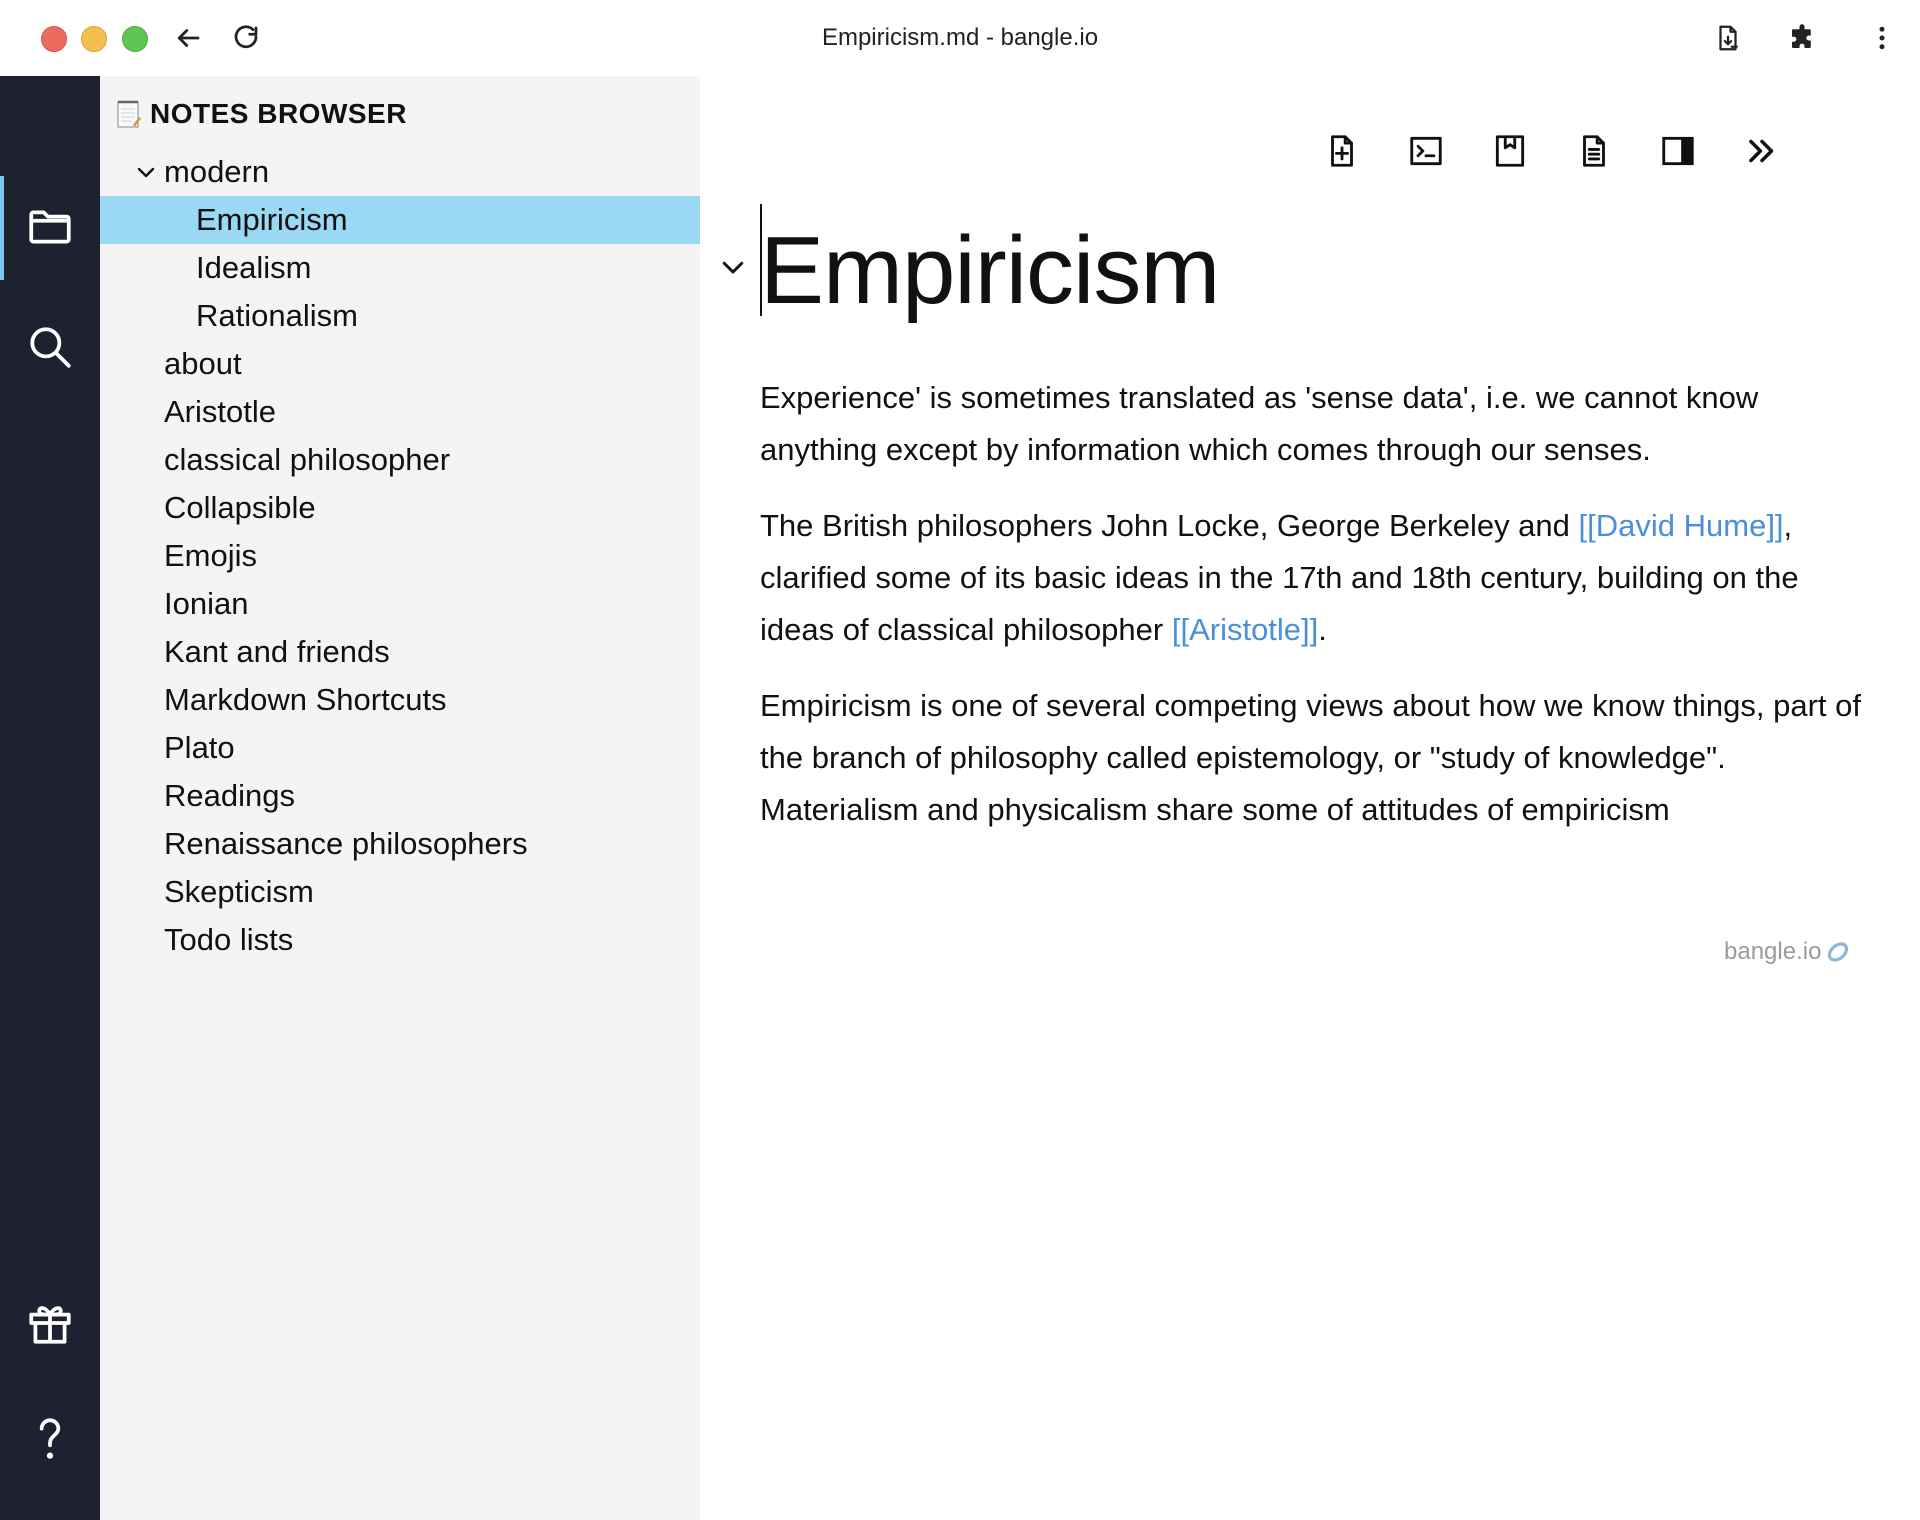 The height and width of the screenshot is (1520, 1920). What do you see at coordinates (146, 172) in the screenshot?
I see `chevron-down-icon` at bounding box center [146, 172].